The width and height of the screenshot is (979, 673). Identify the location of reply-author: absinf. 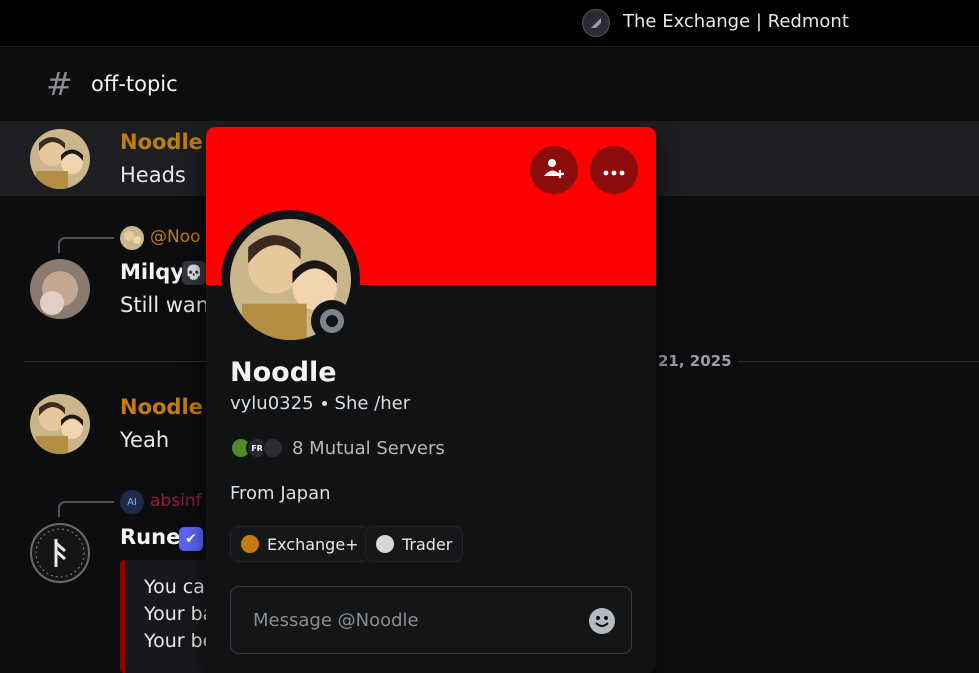
(176, 501).